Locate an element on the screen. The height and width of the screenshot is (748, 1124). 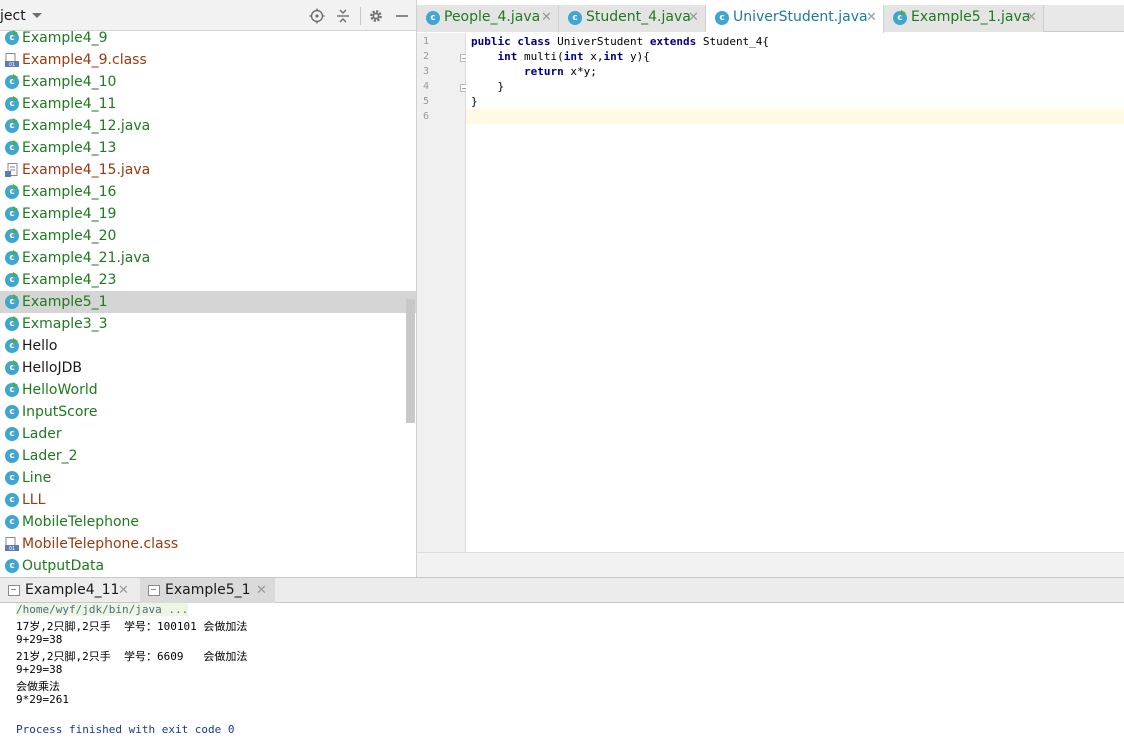
code-text: x, is located at coordinates (593, 56).